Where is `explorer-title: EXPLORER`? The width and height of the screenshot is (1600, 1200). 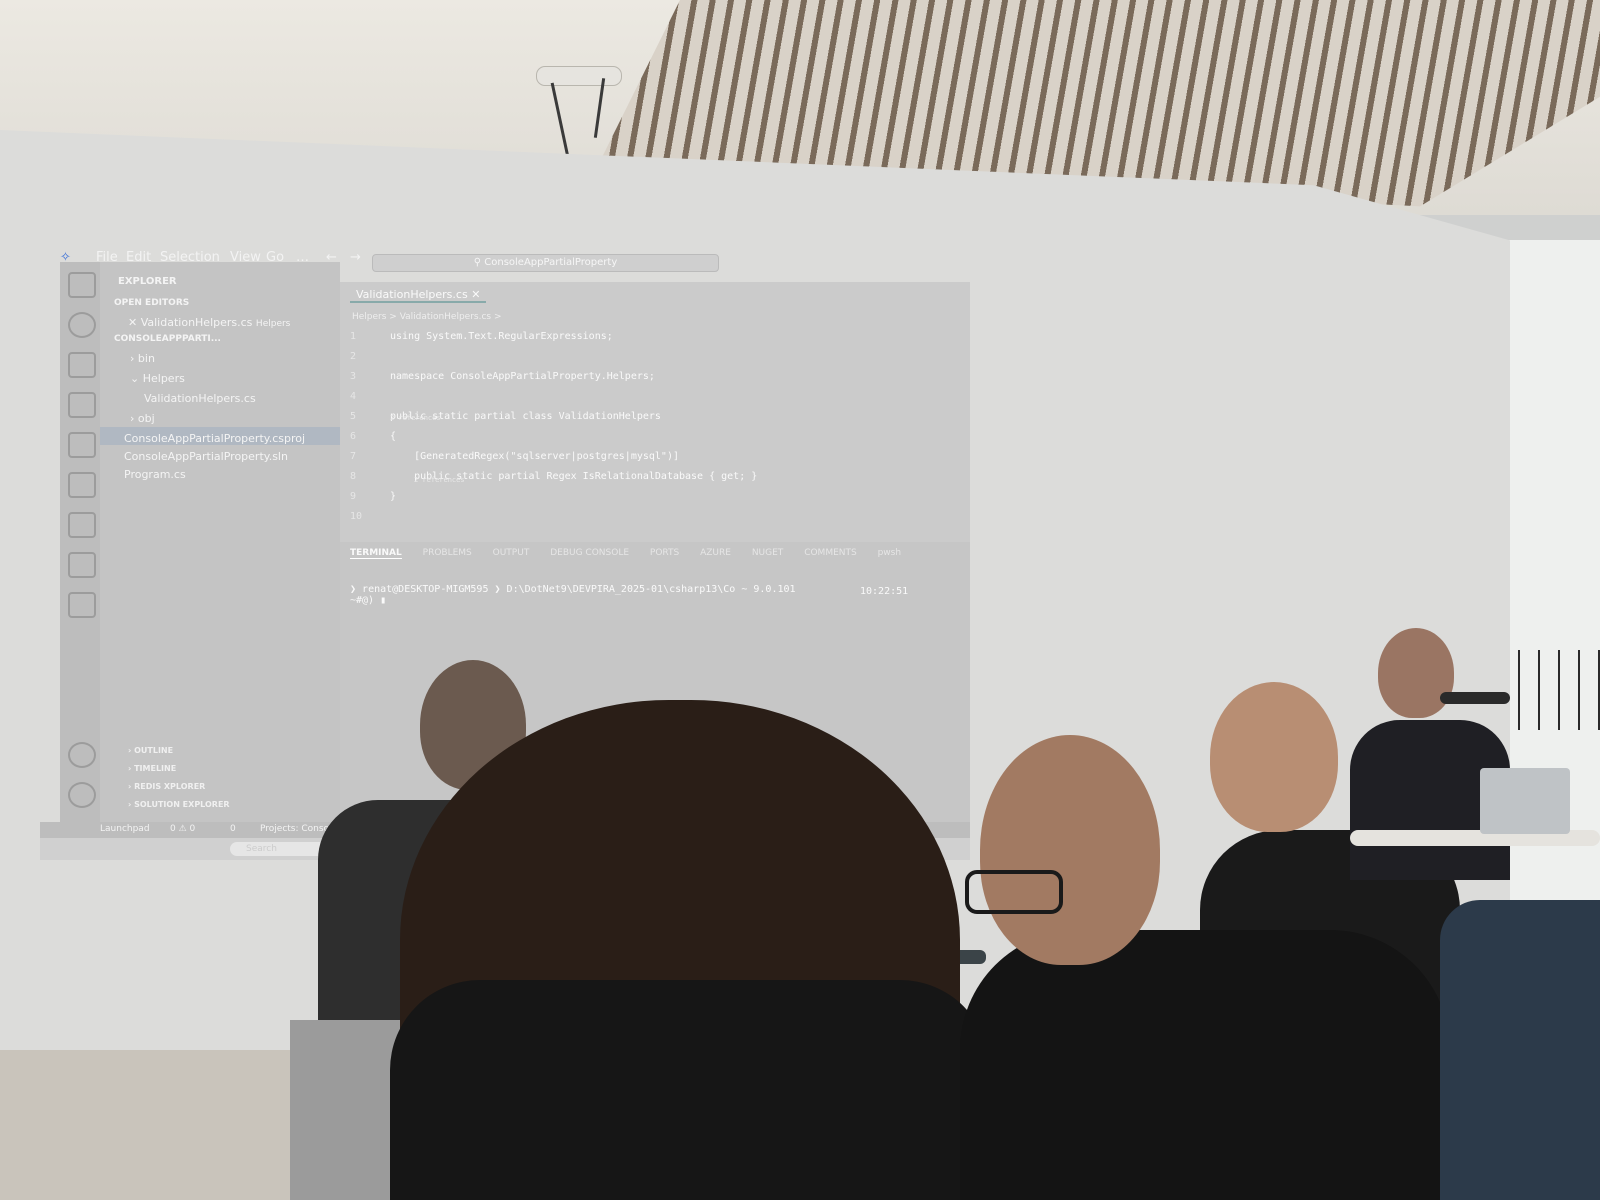 explorer-title: EXPLORER is located at coordinates (147, 281).